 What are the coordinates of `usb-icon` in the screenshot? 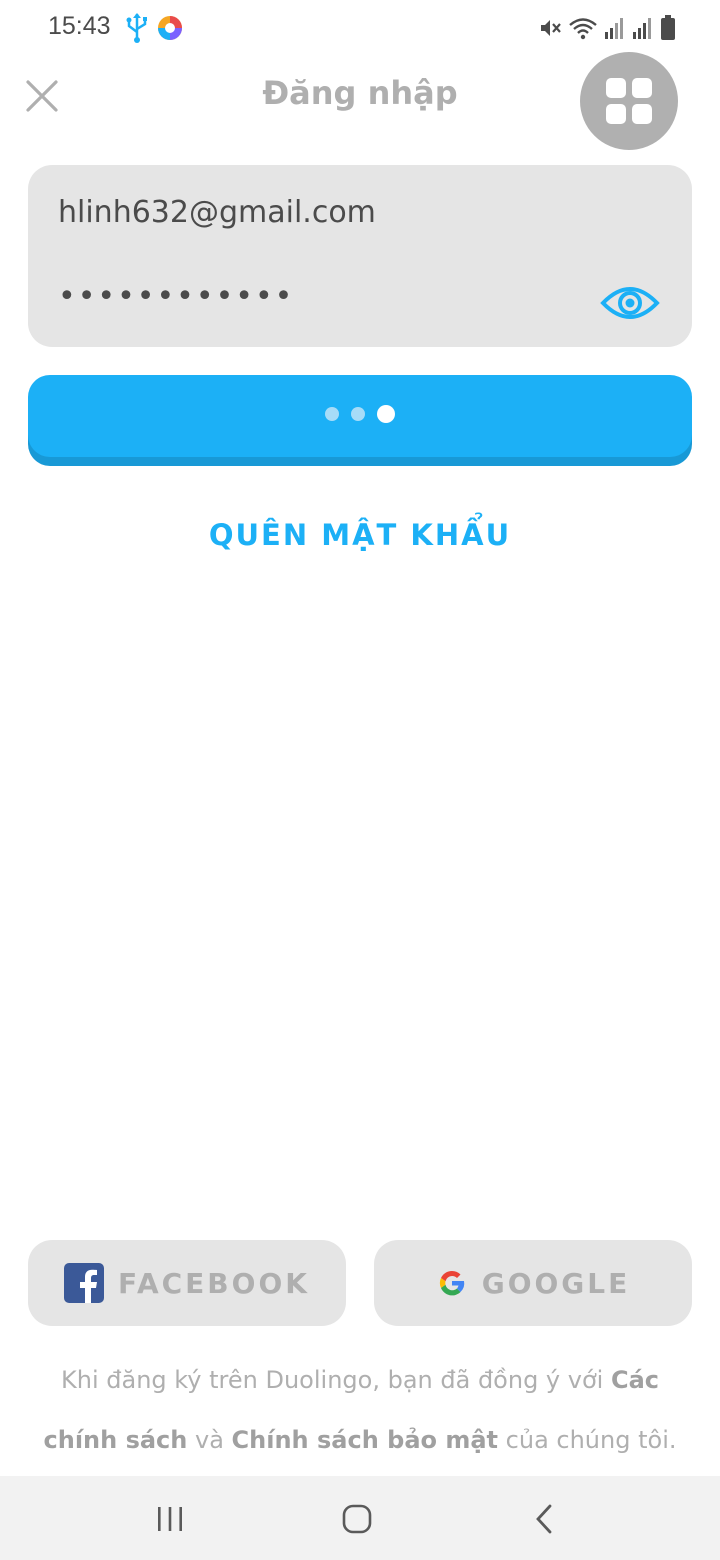 It's located at (136, 28).